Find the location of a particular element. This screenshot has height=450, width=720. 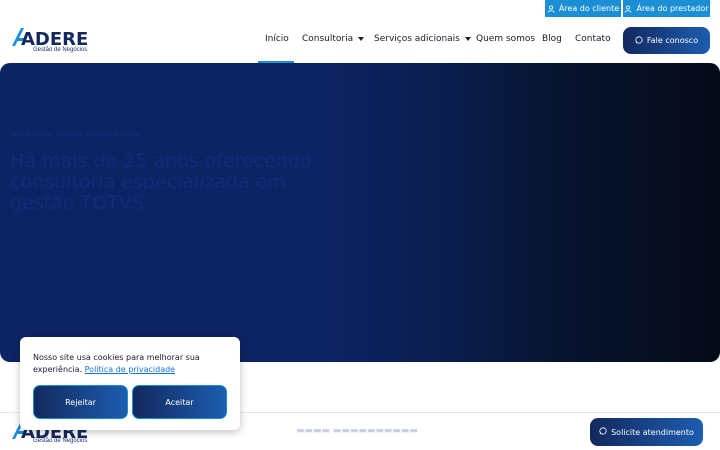

footer-faded-text: ▬▬▬▬ ▬▬▬▬▬▬▬▬▬▬ is located at coordinates (357, 431).